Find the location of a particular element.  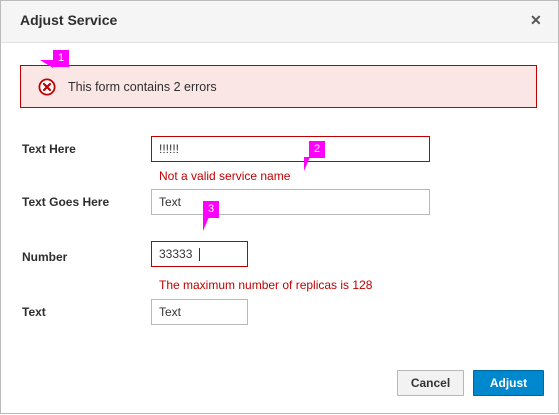

callout-3-pointer is located at coordinates (206, 224).